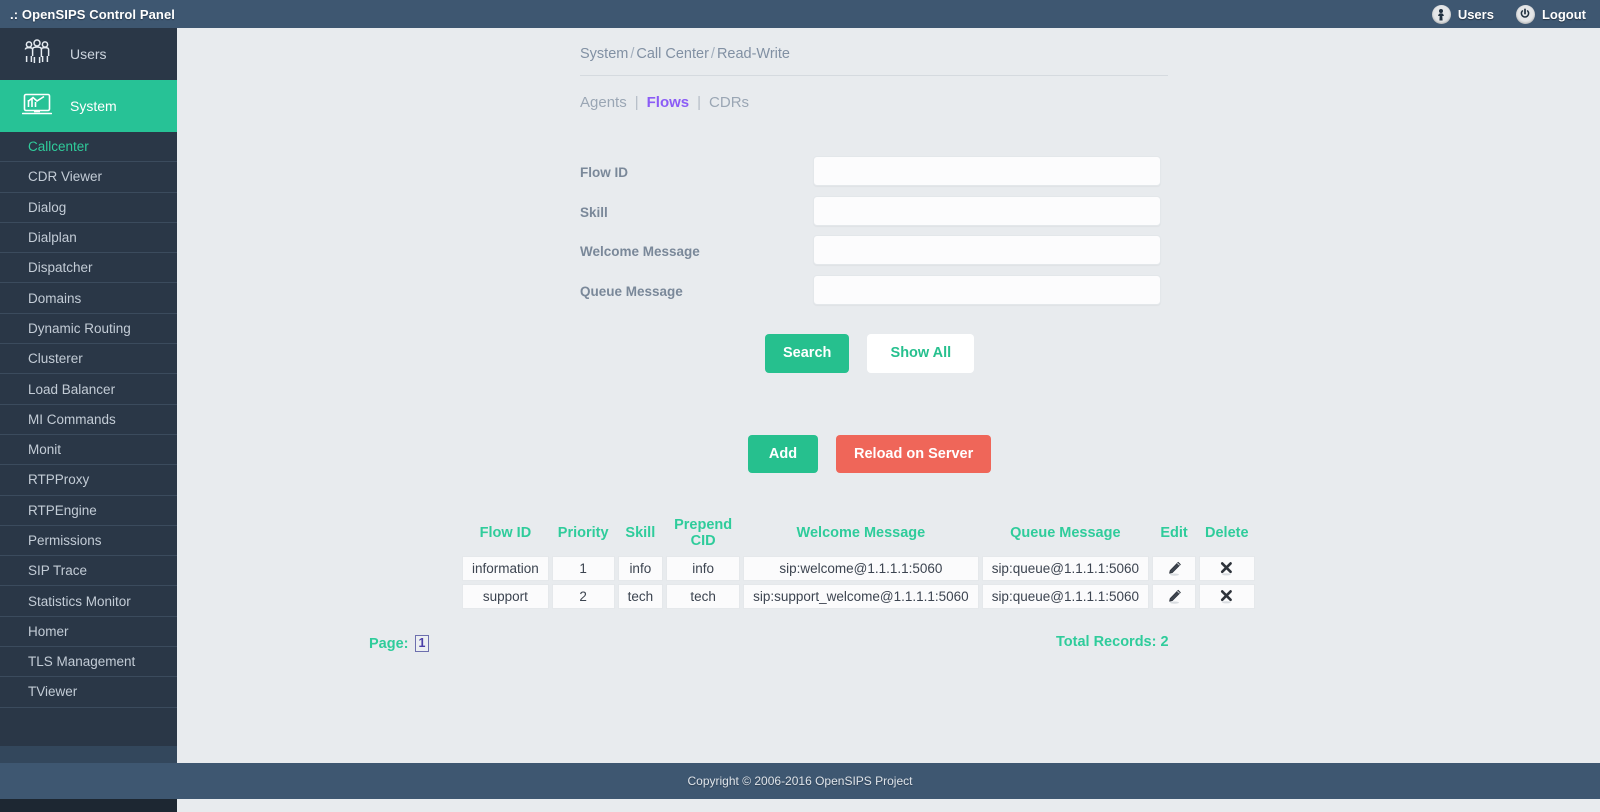  What do you see at coordinates (640, 533) in the screenshot?
I see `th-skill: Skill` at bounding box center [640, 533].